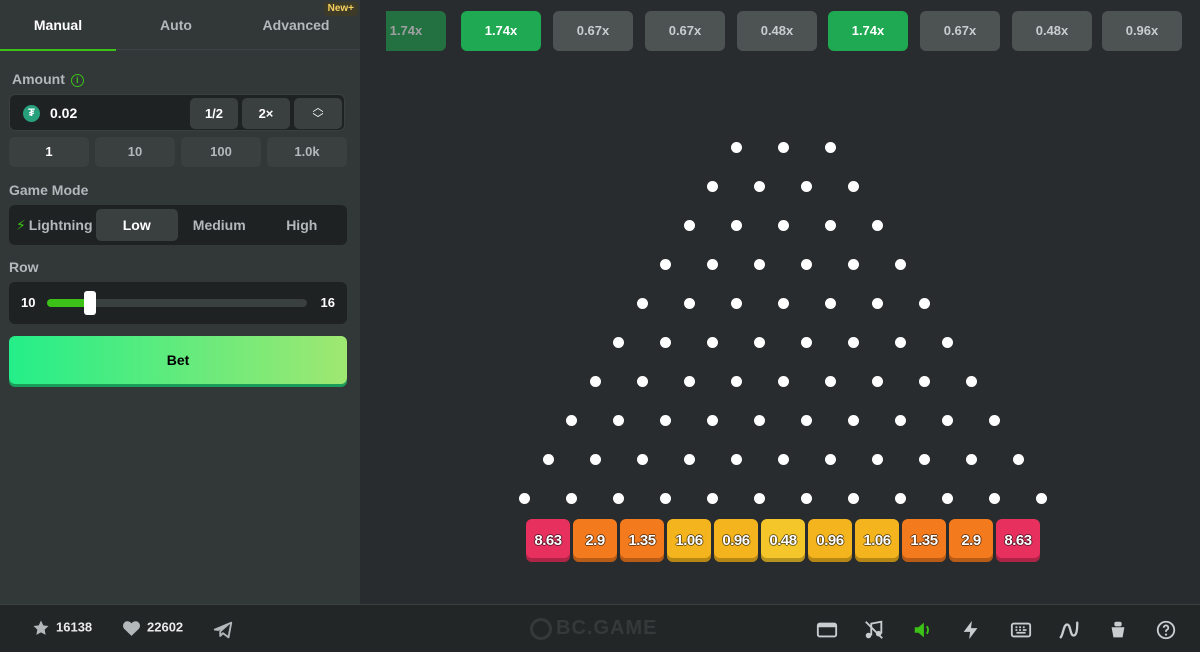 The height and width of the screenshot is (652, 1200). I want to click on keyboard-icon, so click(1021, 630).